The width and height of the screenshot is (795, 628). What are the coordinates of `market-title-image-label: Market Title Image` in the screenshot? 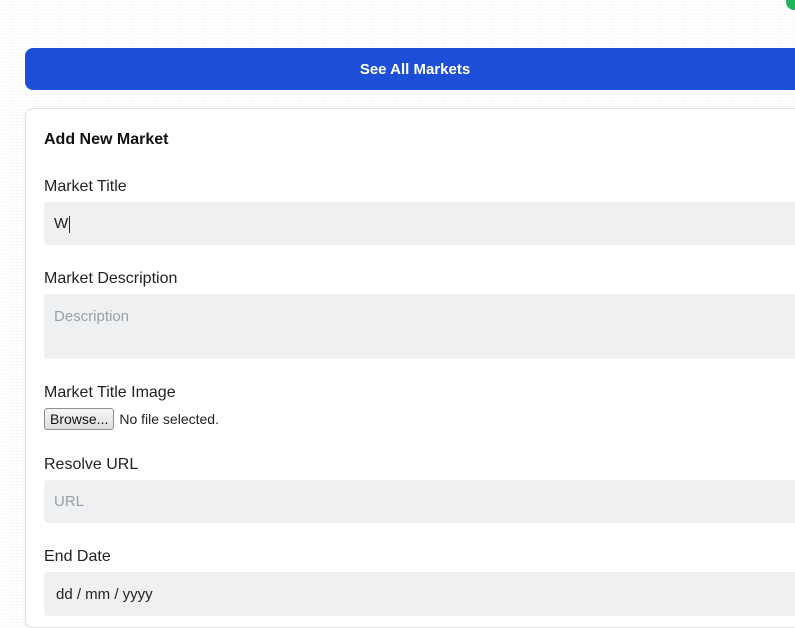 It's located at (110, 392).